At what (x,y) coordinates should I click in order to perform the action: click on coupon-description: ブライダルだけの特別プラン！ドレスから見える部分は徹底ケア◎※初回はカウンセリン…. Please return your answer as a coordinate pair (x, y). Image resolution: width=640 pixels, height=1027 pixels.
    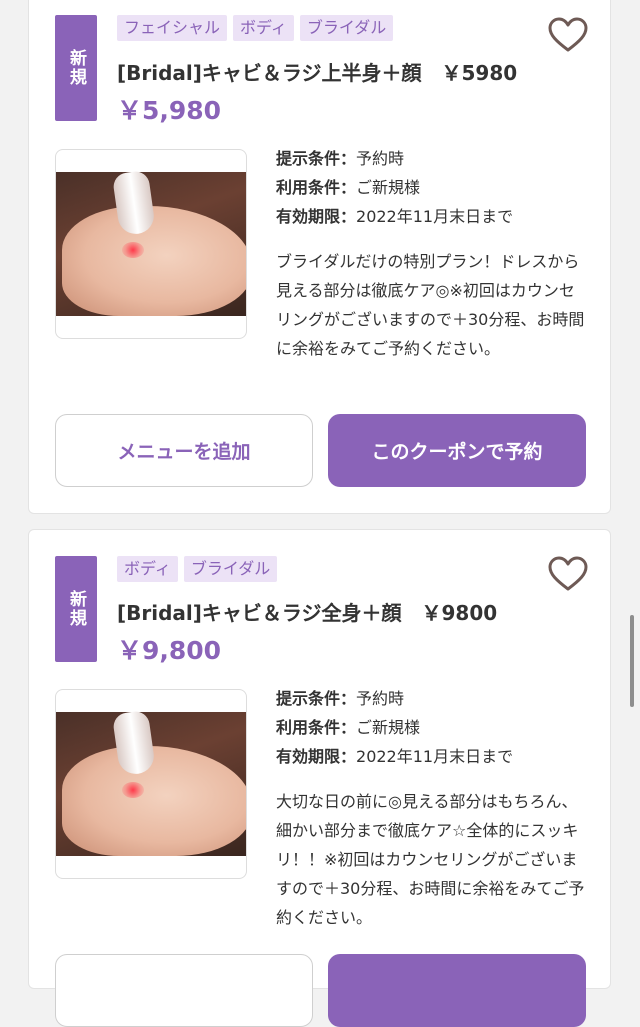
    Looking at the image, I should click on (430, 305).